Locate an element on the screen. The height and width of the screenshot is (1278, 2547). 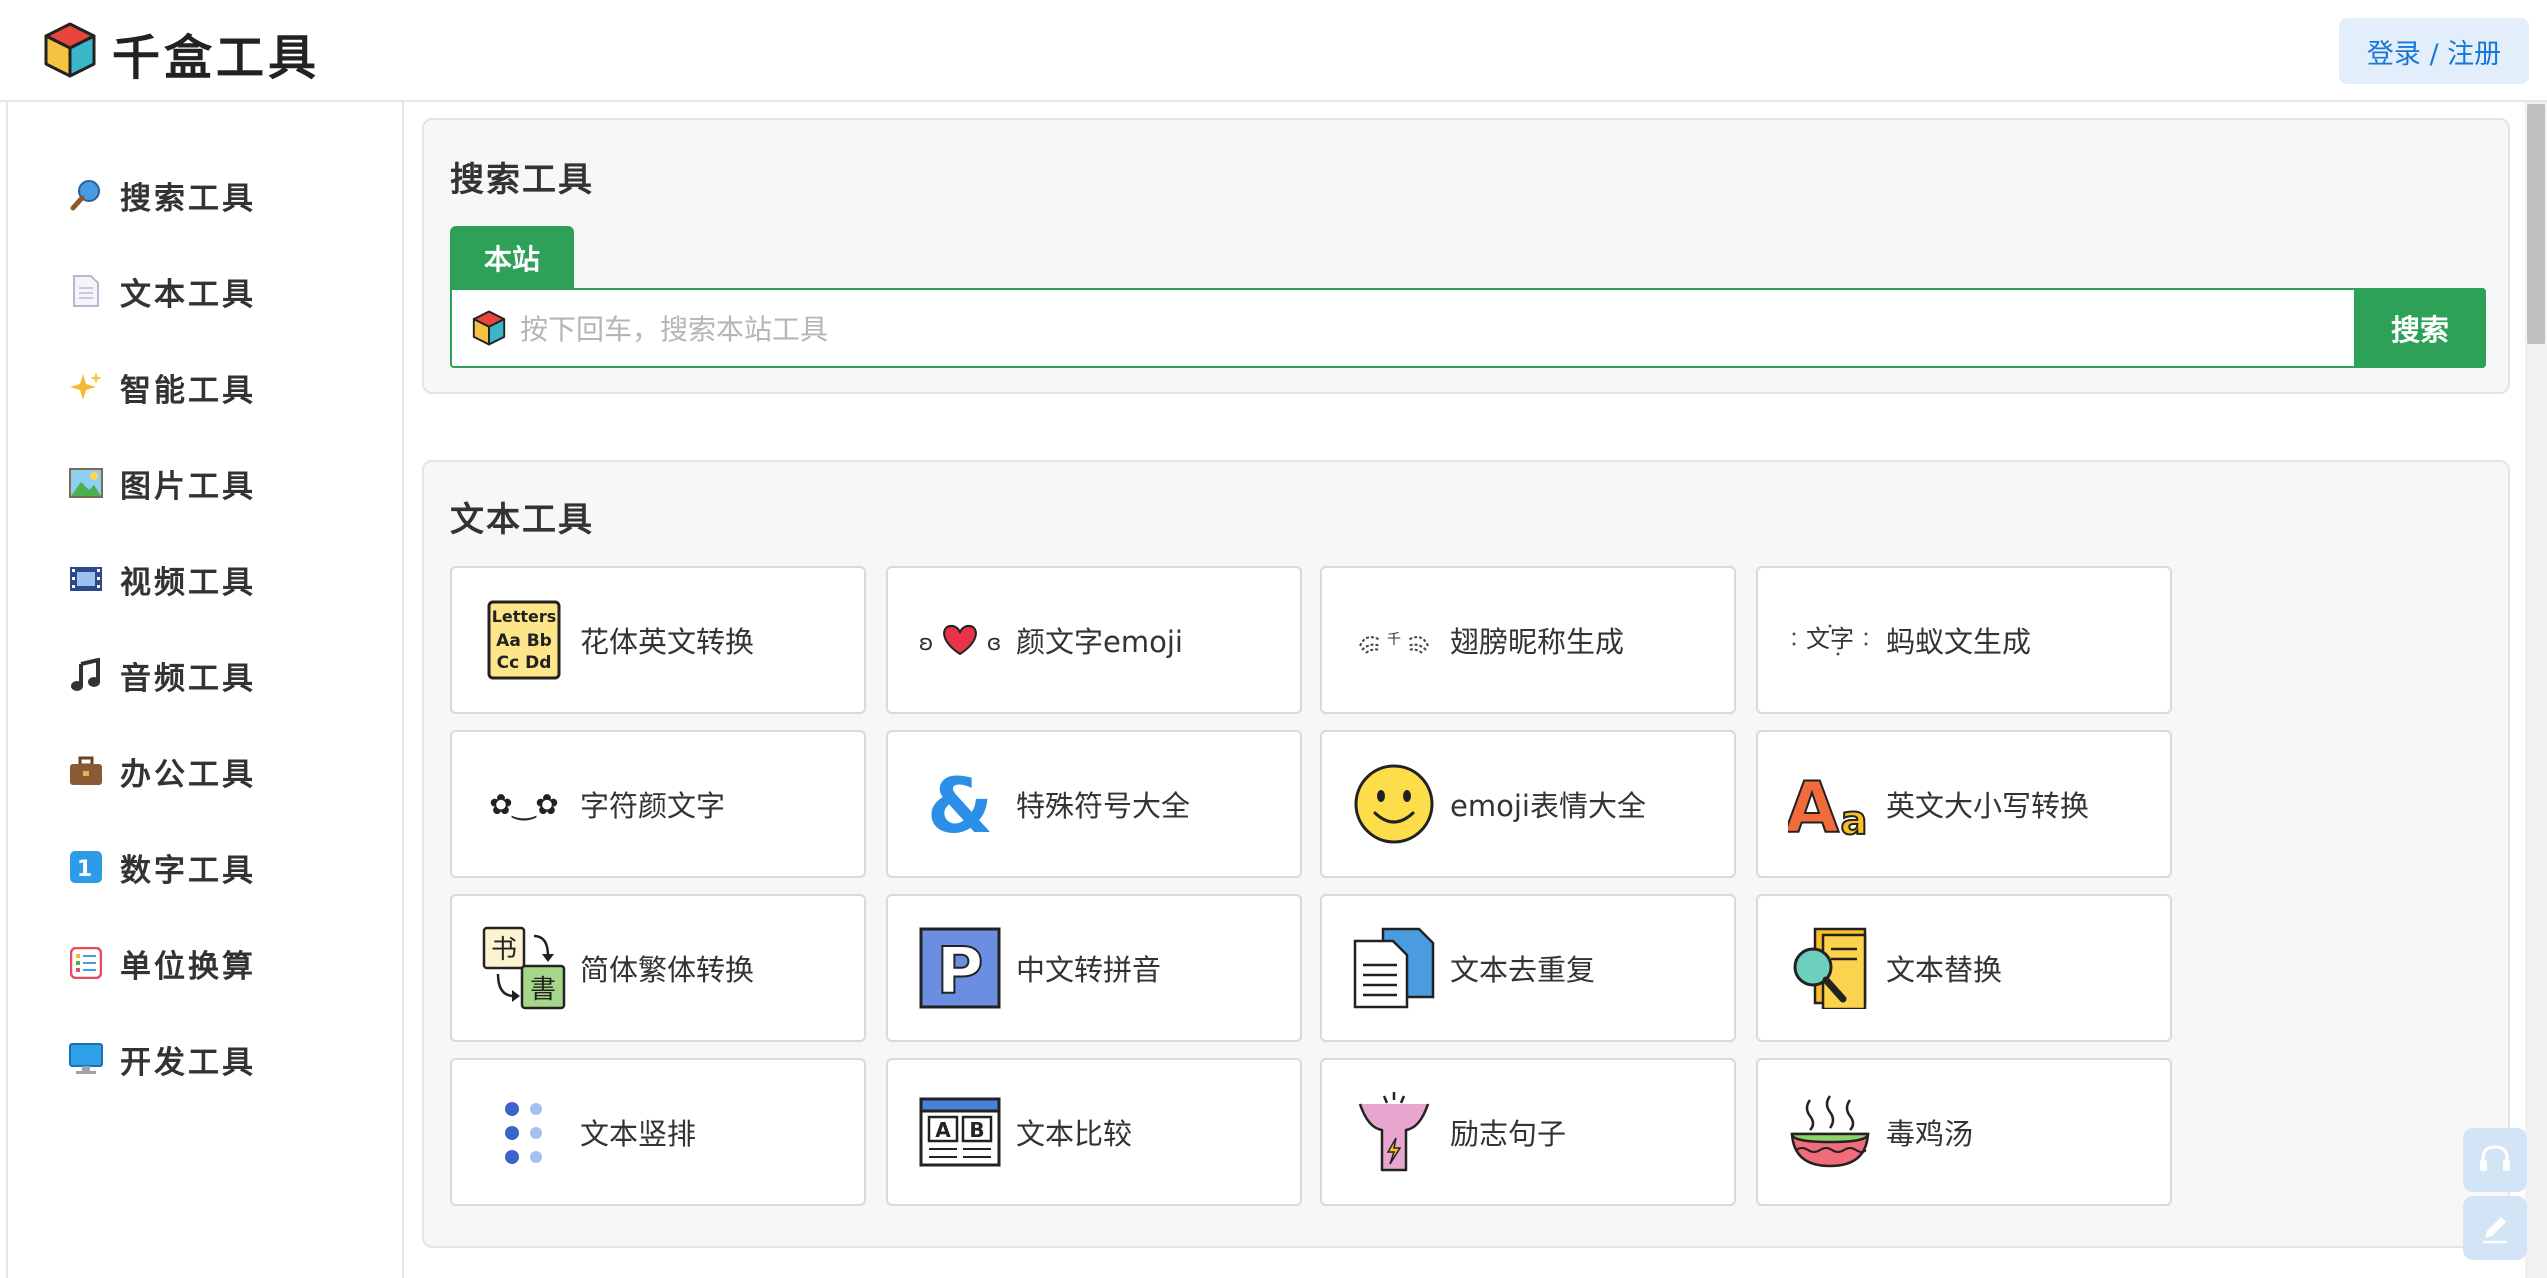
dot-columns-icon is located at coordinates (524, 1132).